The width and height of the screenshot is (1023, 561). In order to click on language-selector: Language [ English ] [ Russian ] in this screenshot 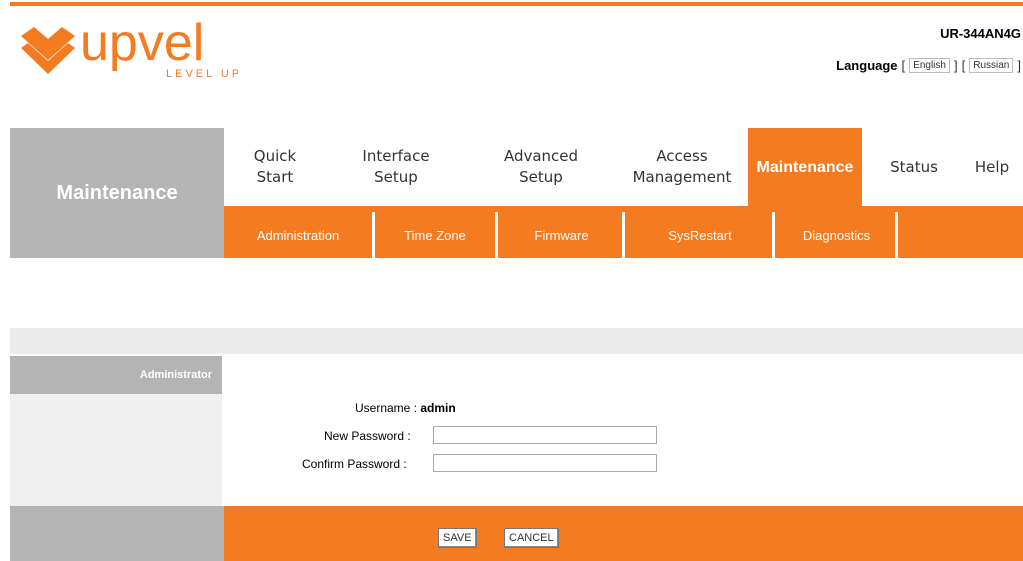, I will do `click(928, 65)`.